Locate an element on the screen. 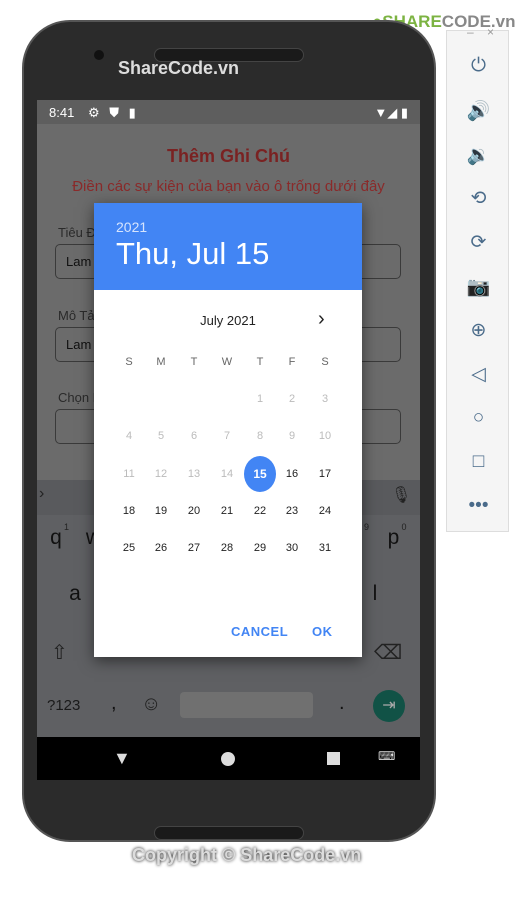  calendar-day: 30 is located at coordinates (292, 548).